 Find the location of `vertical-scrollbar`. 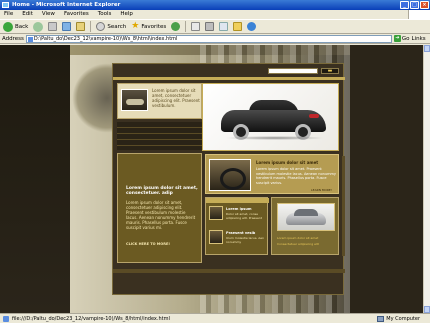

vertical-scrollbar is located at coordinates (426, 179).